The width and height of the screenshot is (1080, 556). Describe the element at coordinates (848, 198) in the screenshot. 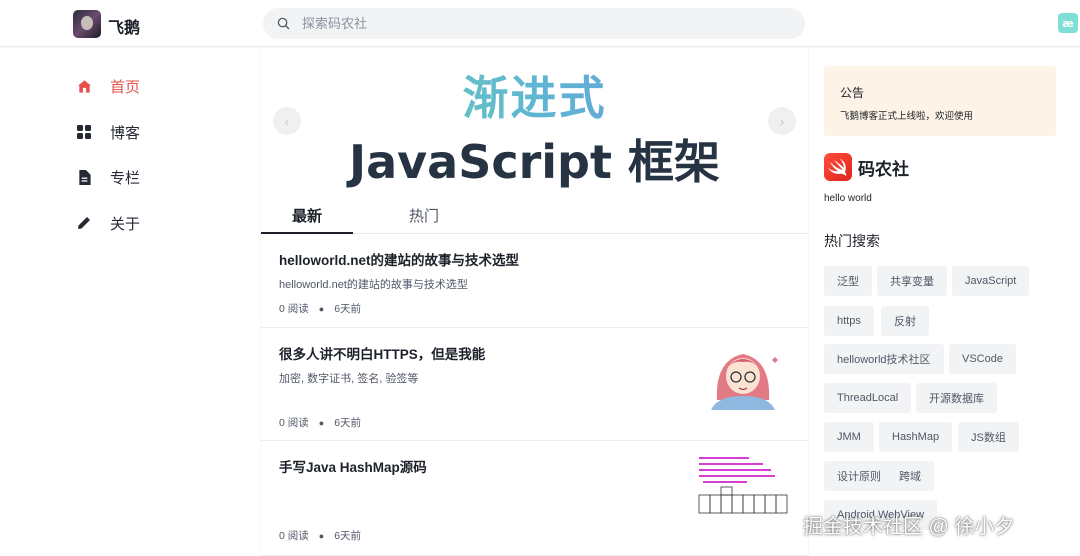

I see `site-slogan: hello world` at that location.